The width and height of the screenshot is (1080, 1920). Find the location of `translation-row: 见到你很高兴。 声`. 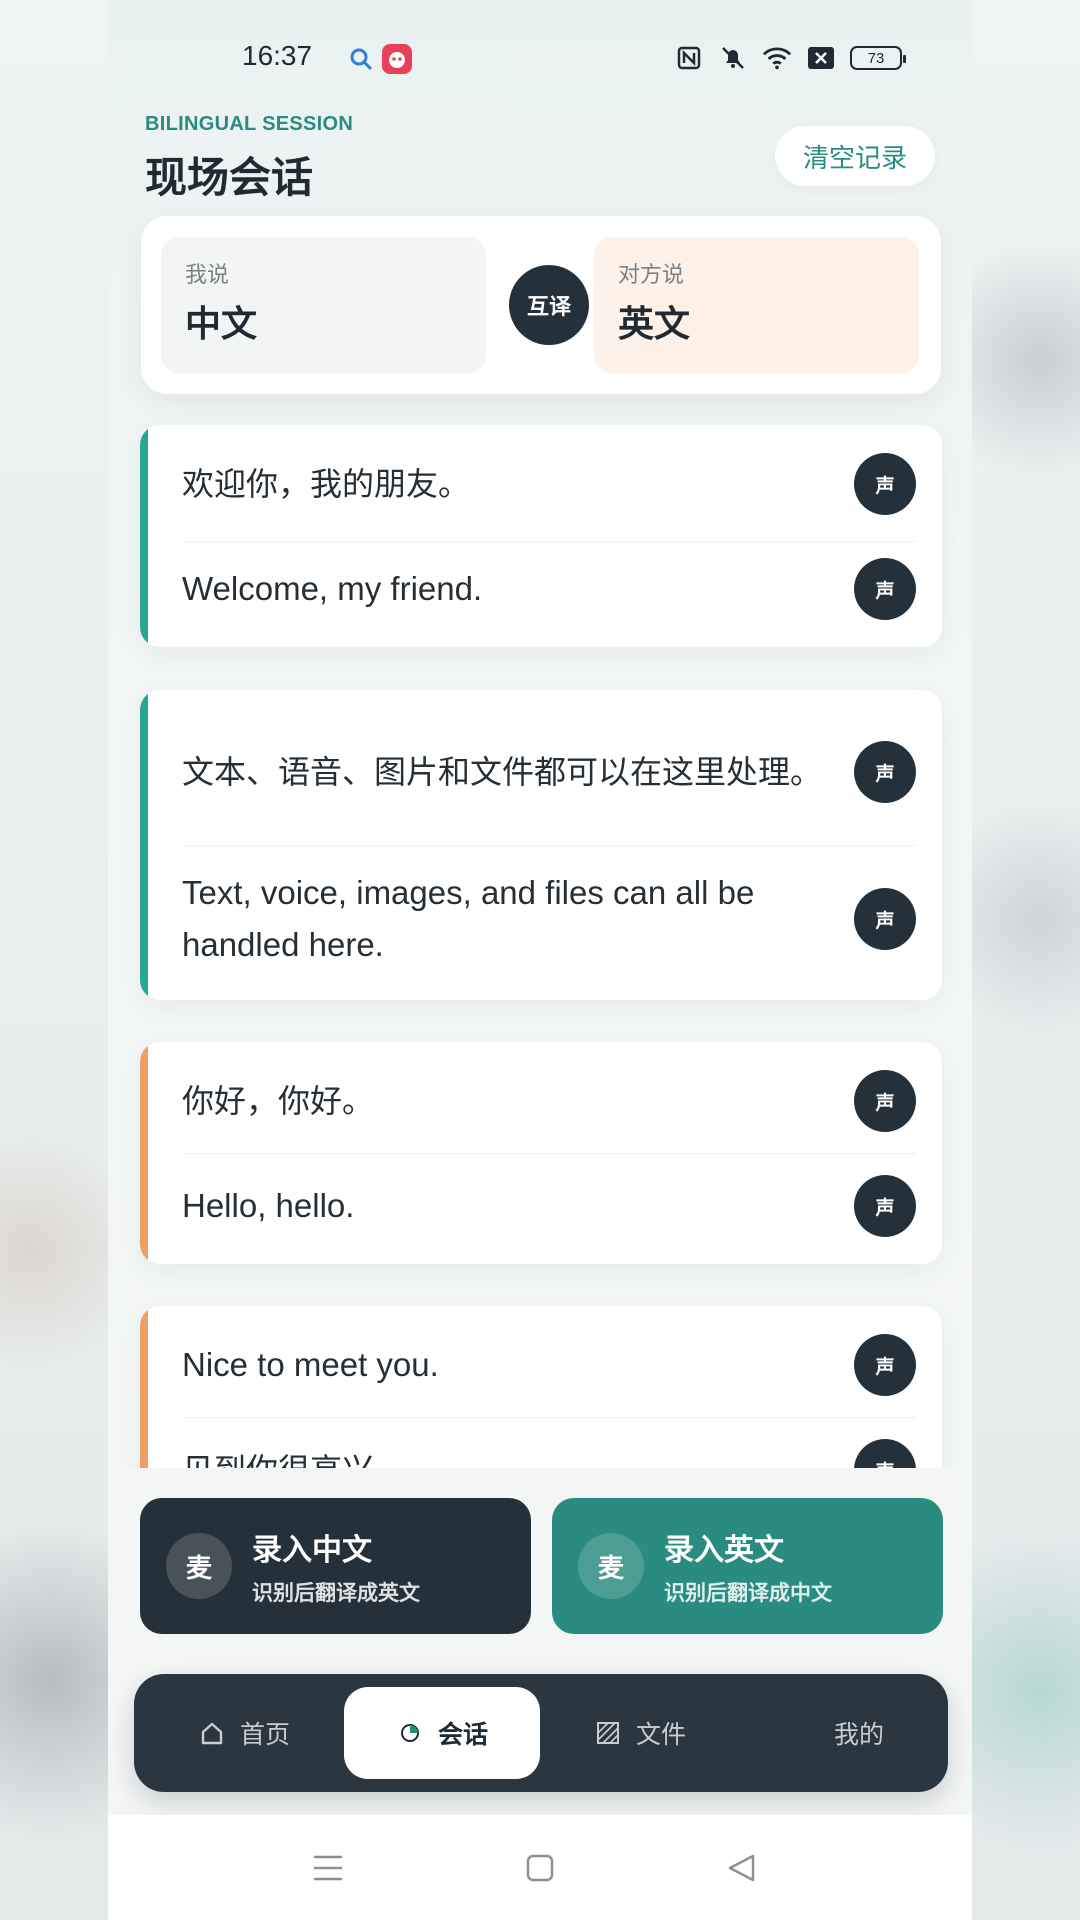

translation-row: 见到你很高兴。 声 is located at coordinates (549, 1454).